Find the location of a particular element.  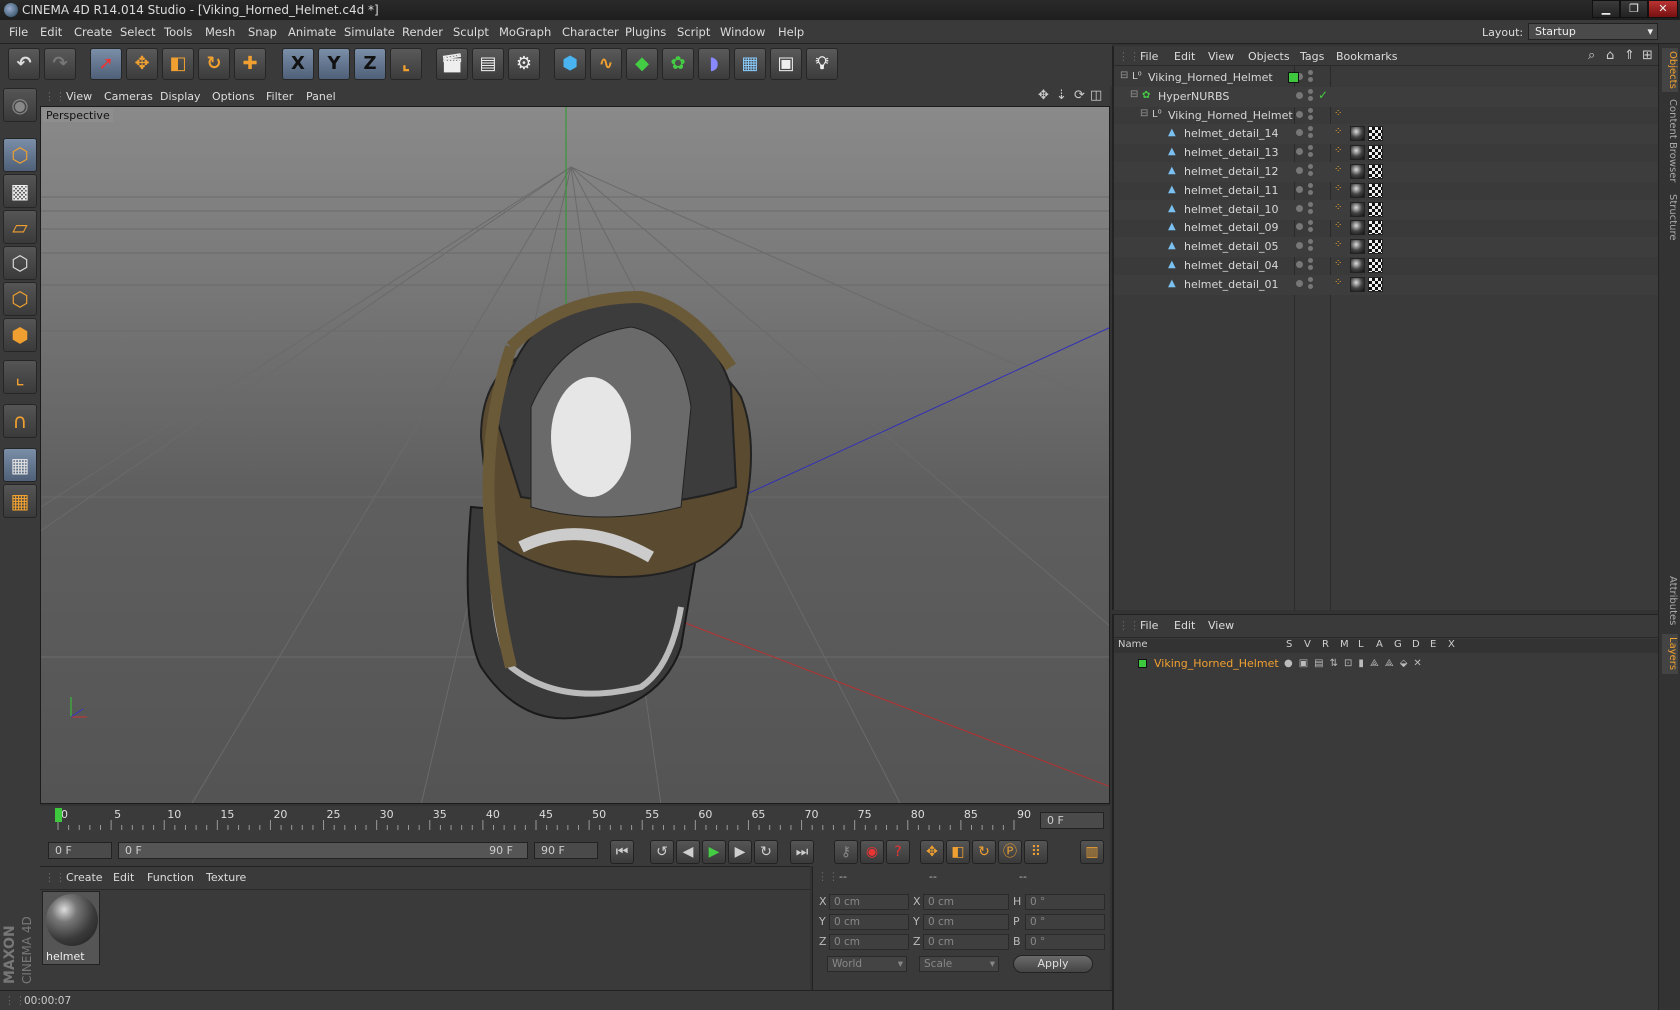

add-deformer-button: ◗ is located at coordinates (714, 64).